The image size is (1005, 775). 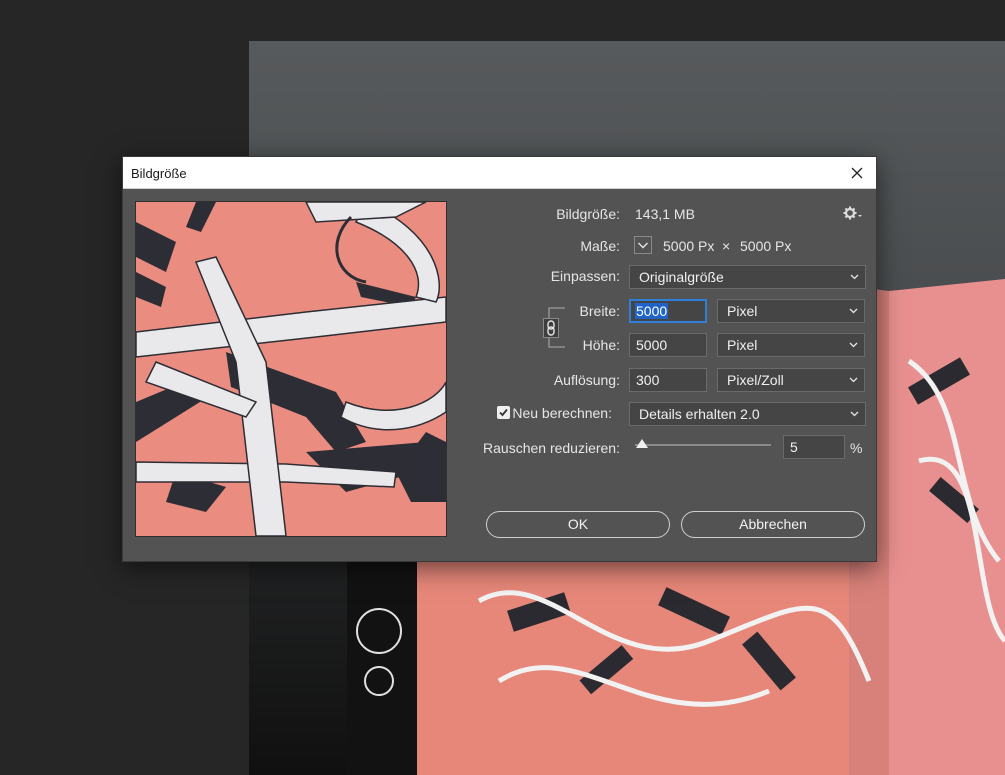 I want to click on image-size-value: 143,1 MB, so click(x=665, y=214).